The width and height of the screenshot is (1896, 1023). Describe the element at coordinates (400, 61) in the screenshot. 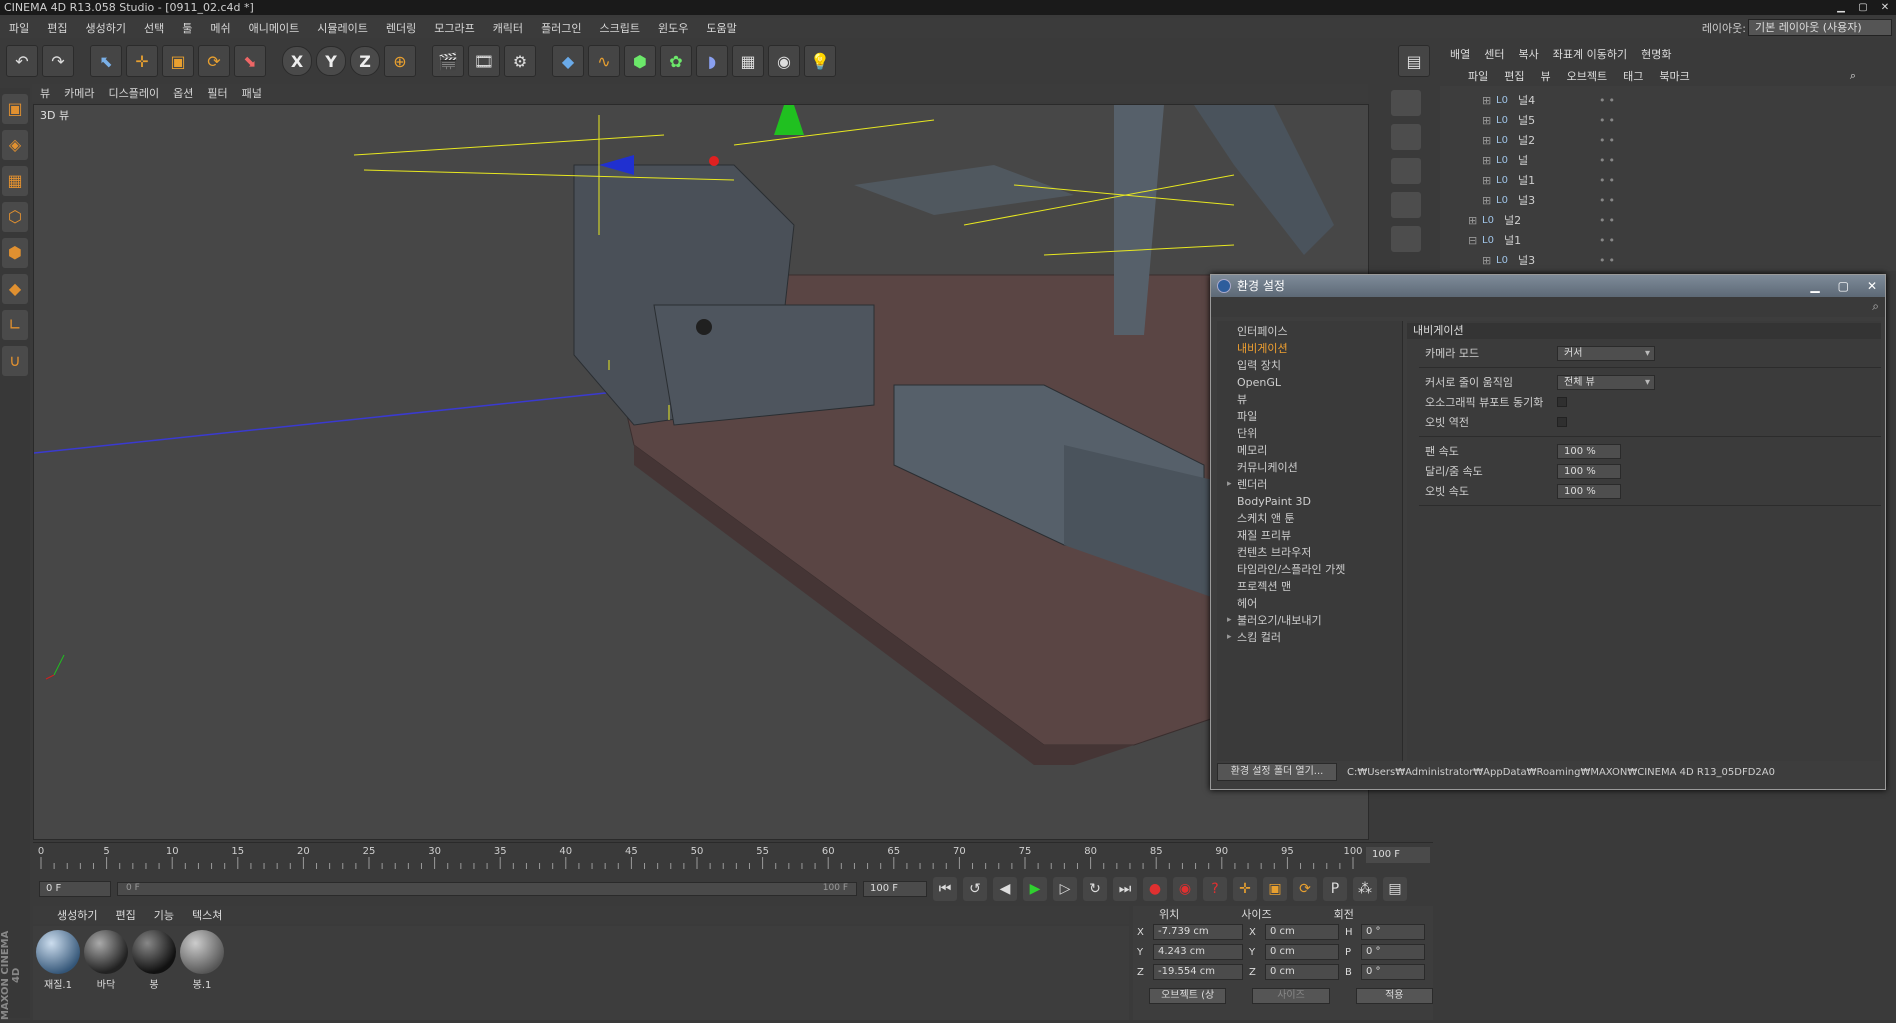

I see `coordinate-system-icon: ⊕` at that location.